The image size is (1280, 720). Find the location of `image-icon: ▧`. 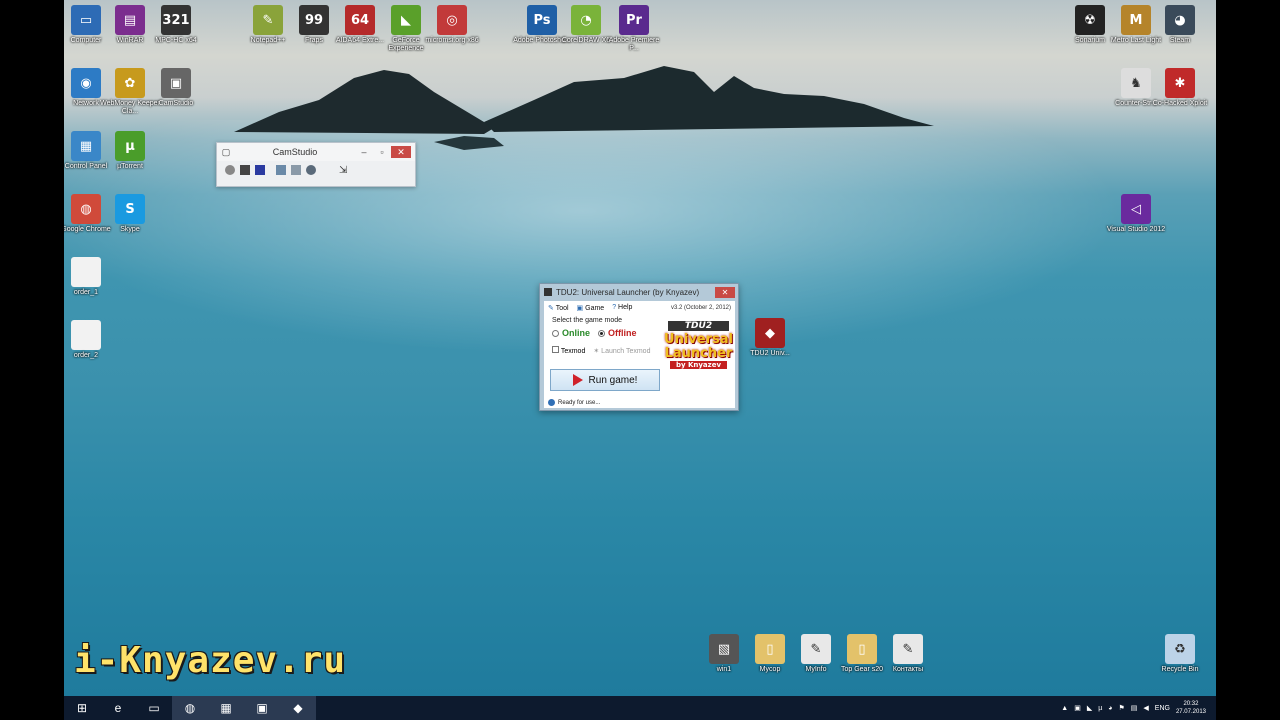

image-icon: ▧ is located at coordinates (724, 649).